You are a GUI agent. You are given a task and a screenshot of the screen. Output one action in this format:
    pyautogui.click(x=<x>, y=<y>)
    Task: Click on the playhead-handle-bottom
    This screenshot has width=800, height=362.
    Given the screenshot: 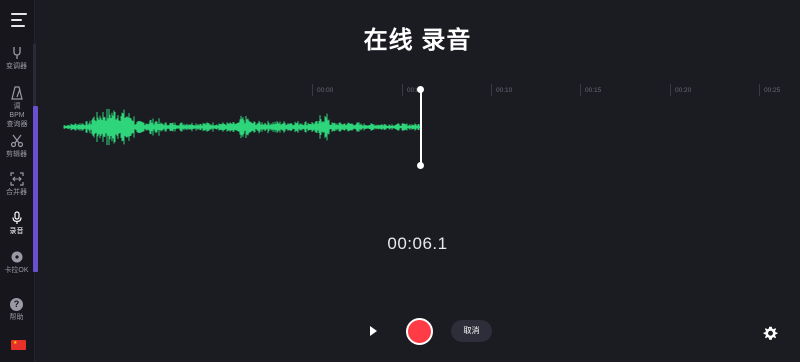 What is the action you would take?
    pyautogui.click(x=420, y=165)
    